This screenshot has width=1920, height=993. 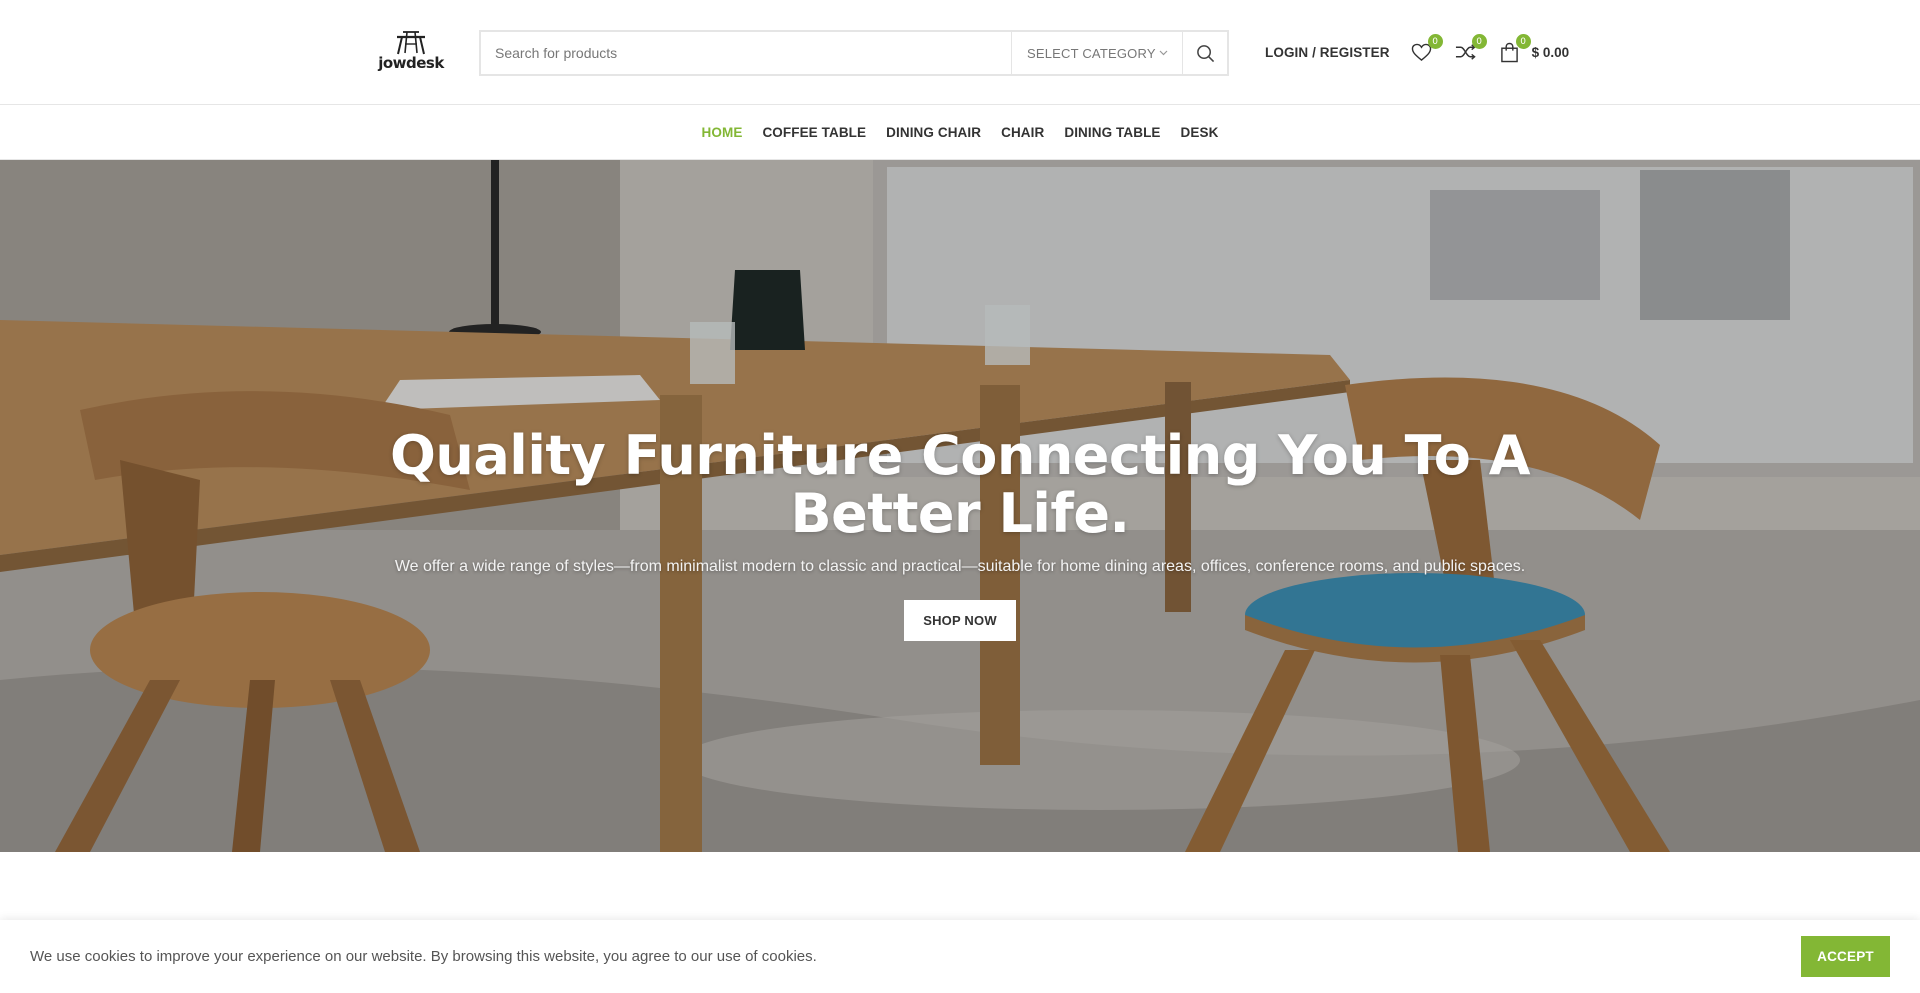 I want to click on search-icon, so click(x=1205, y=53).